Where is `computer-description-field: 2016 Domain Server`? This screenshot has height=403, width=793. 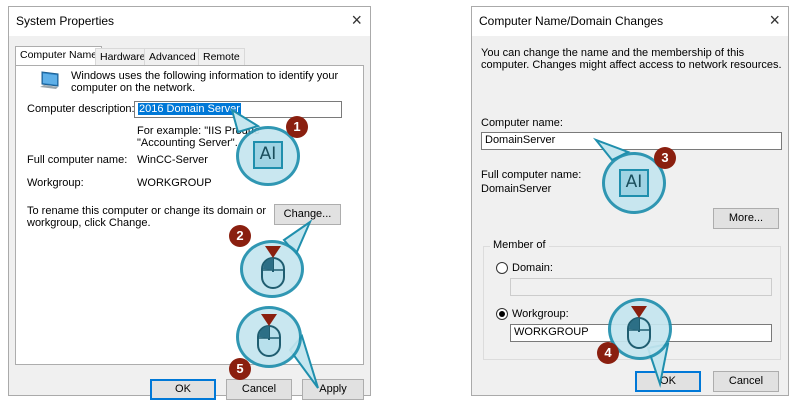 computer-description-field: 2016 Domain Server is located at coordinates (238, 109).